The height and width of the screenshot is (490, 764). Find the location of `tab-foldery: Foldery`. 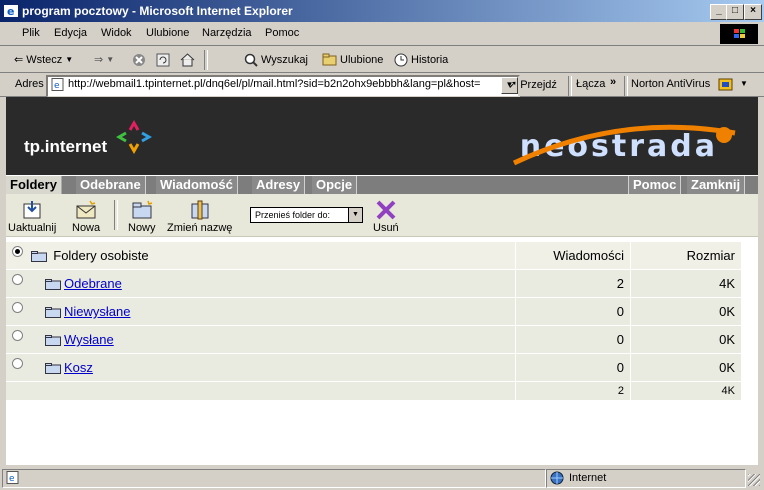

tab-foldery: Foldery is located at coordinates (34, 185).